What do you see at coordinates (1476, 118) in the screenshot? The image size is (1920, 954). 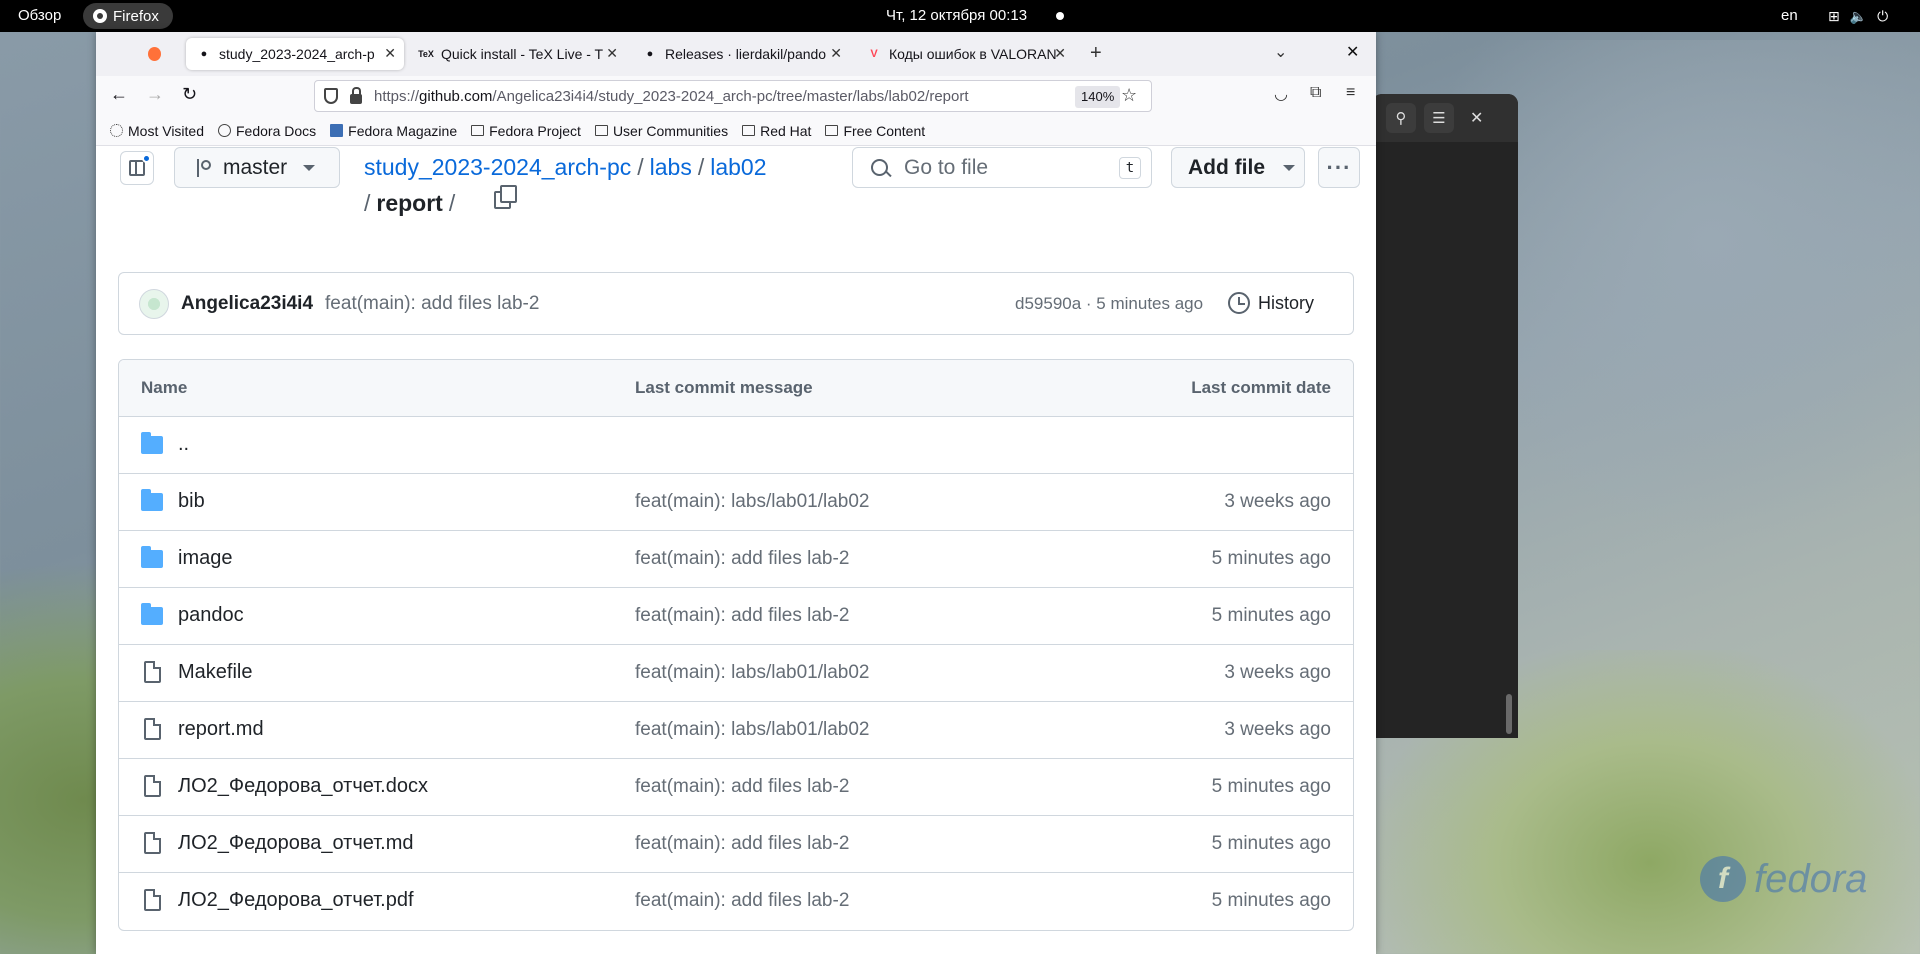 I see `close-icon: ✕` at bounding box center [1476, 118].